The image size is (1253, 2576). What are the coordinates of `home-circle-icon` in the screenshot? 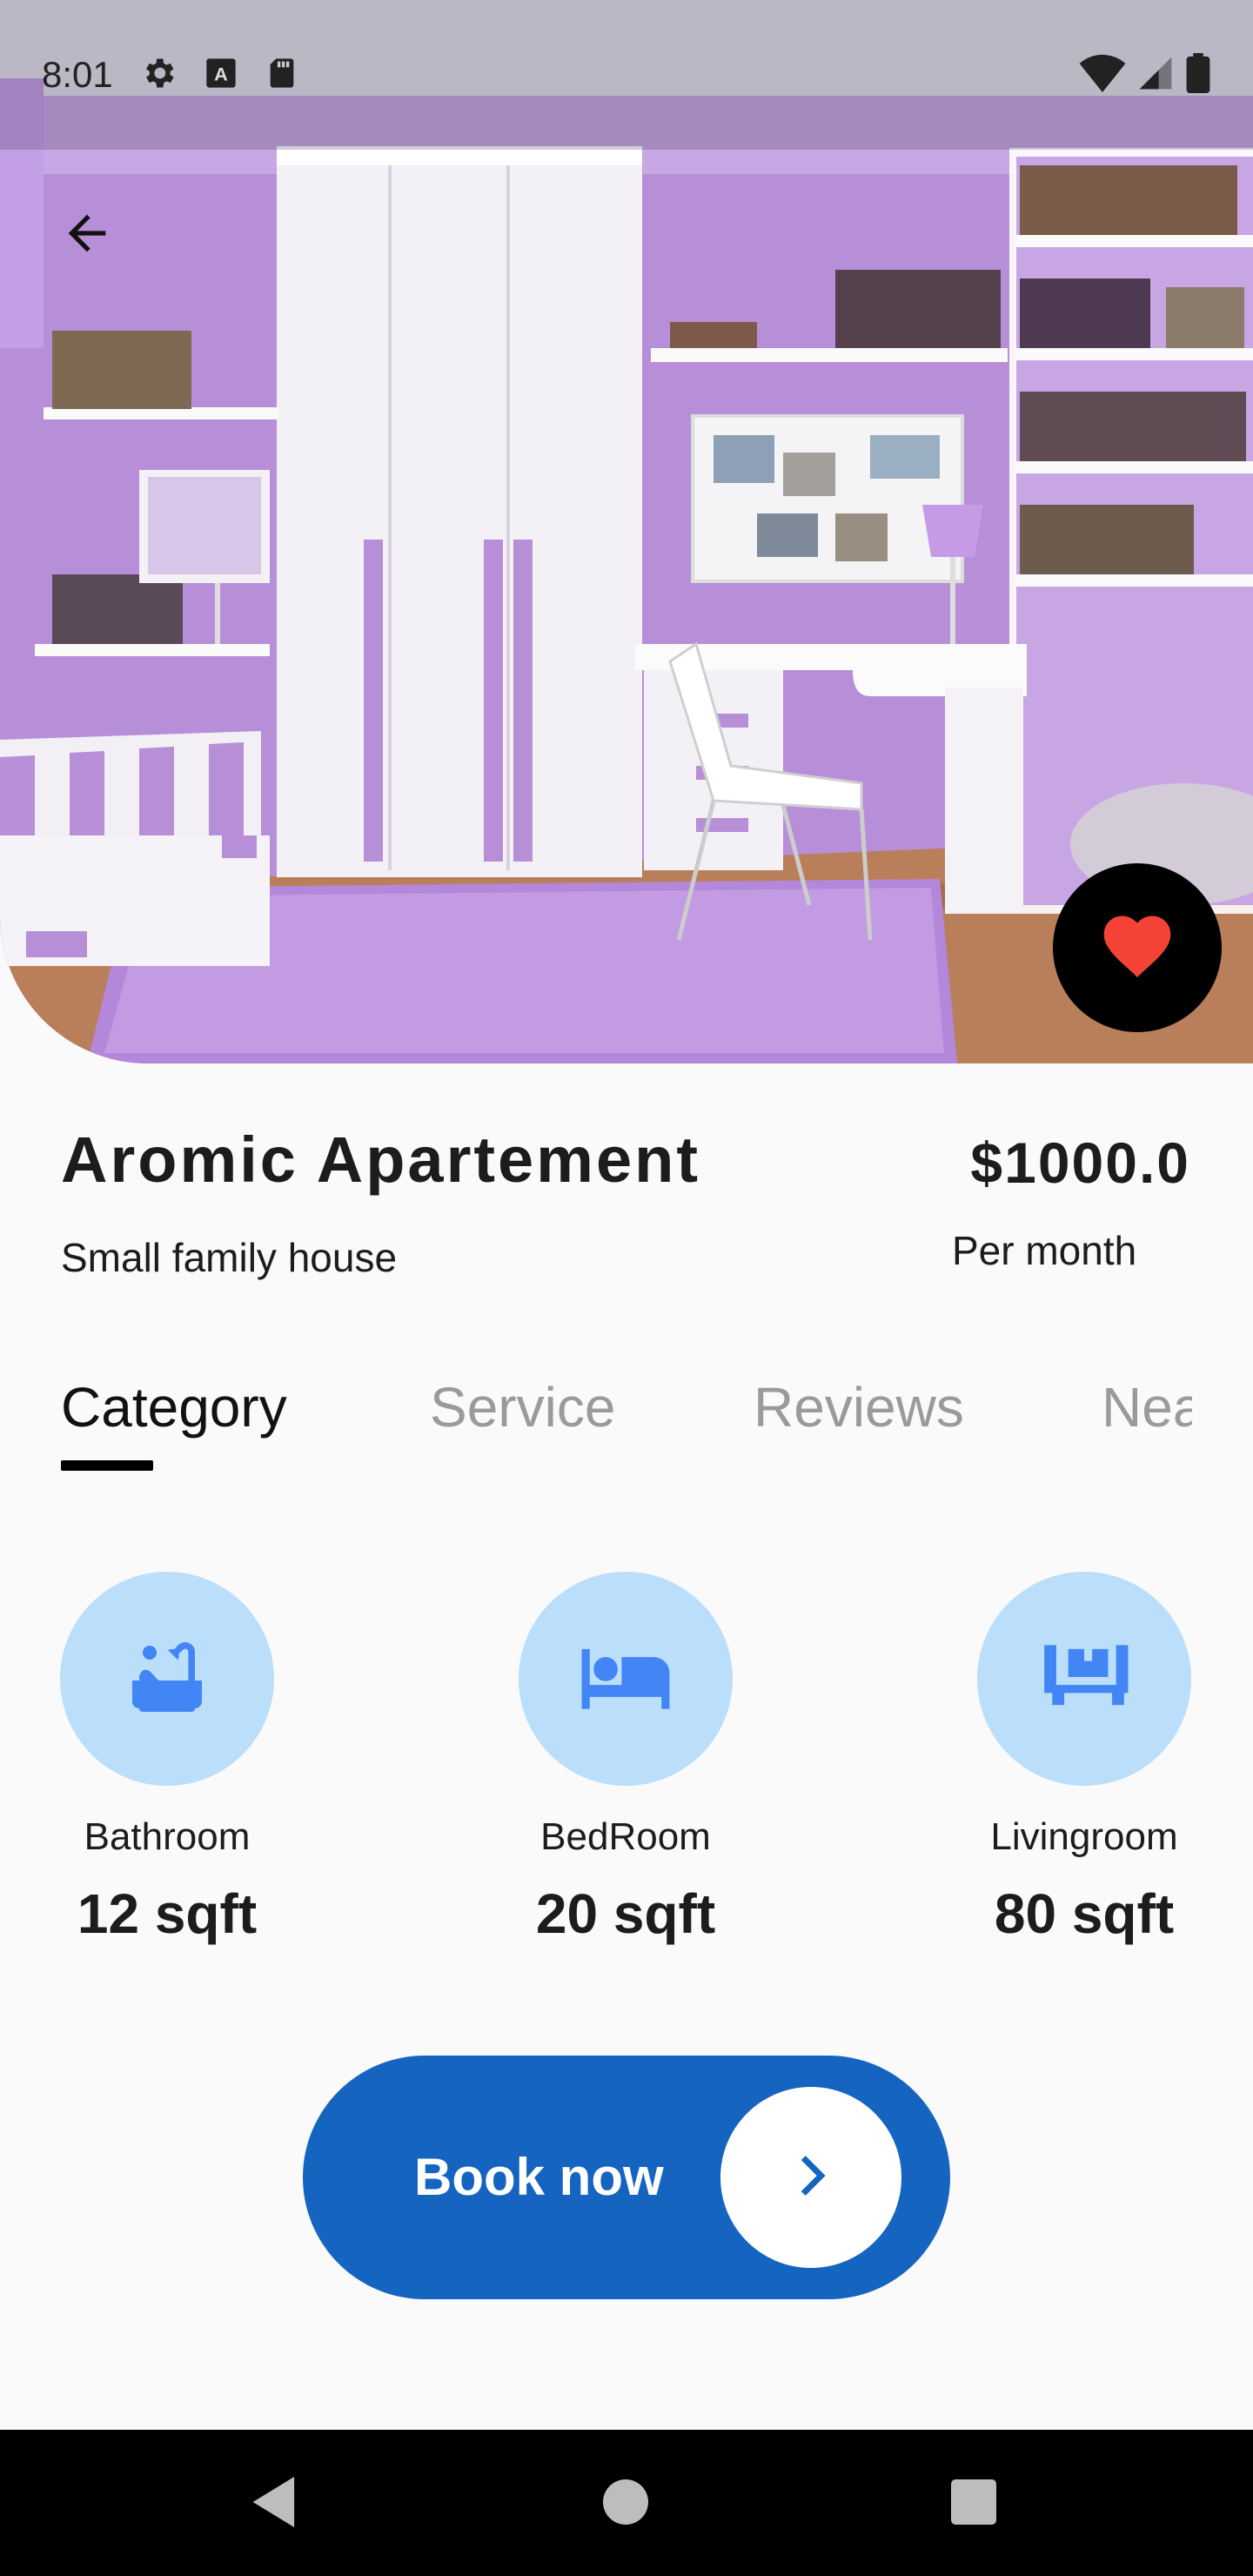 It's located at (625, 2504).